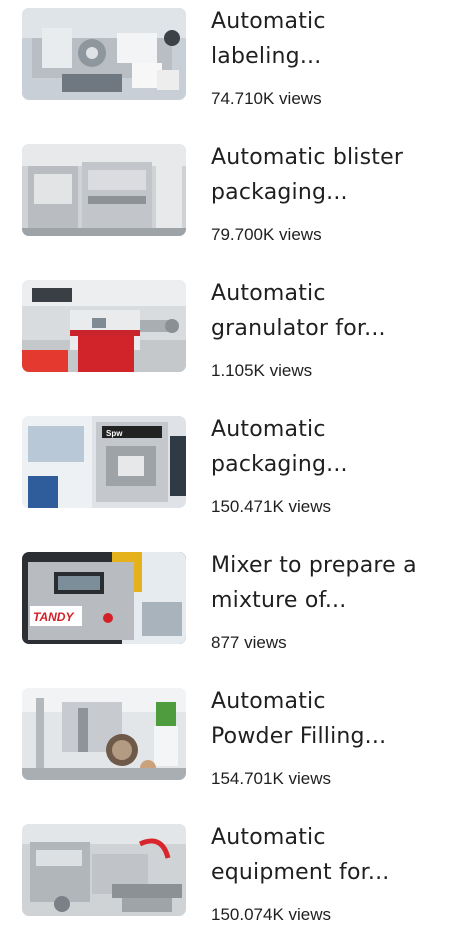 The width and height of the screenshot is (454, 946). I want to click on granulator-machine-thumbnail, so click(104, 326).